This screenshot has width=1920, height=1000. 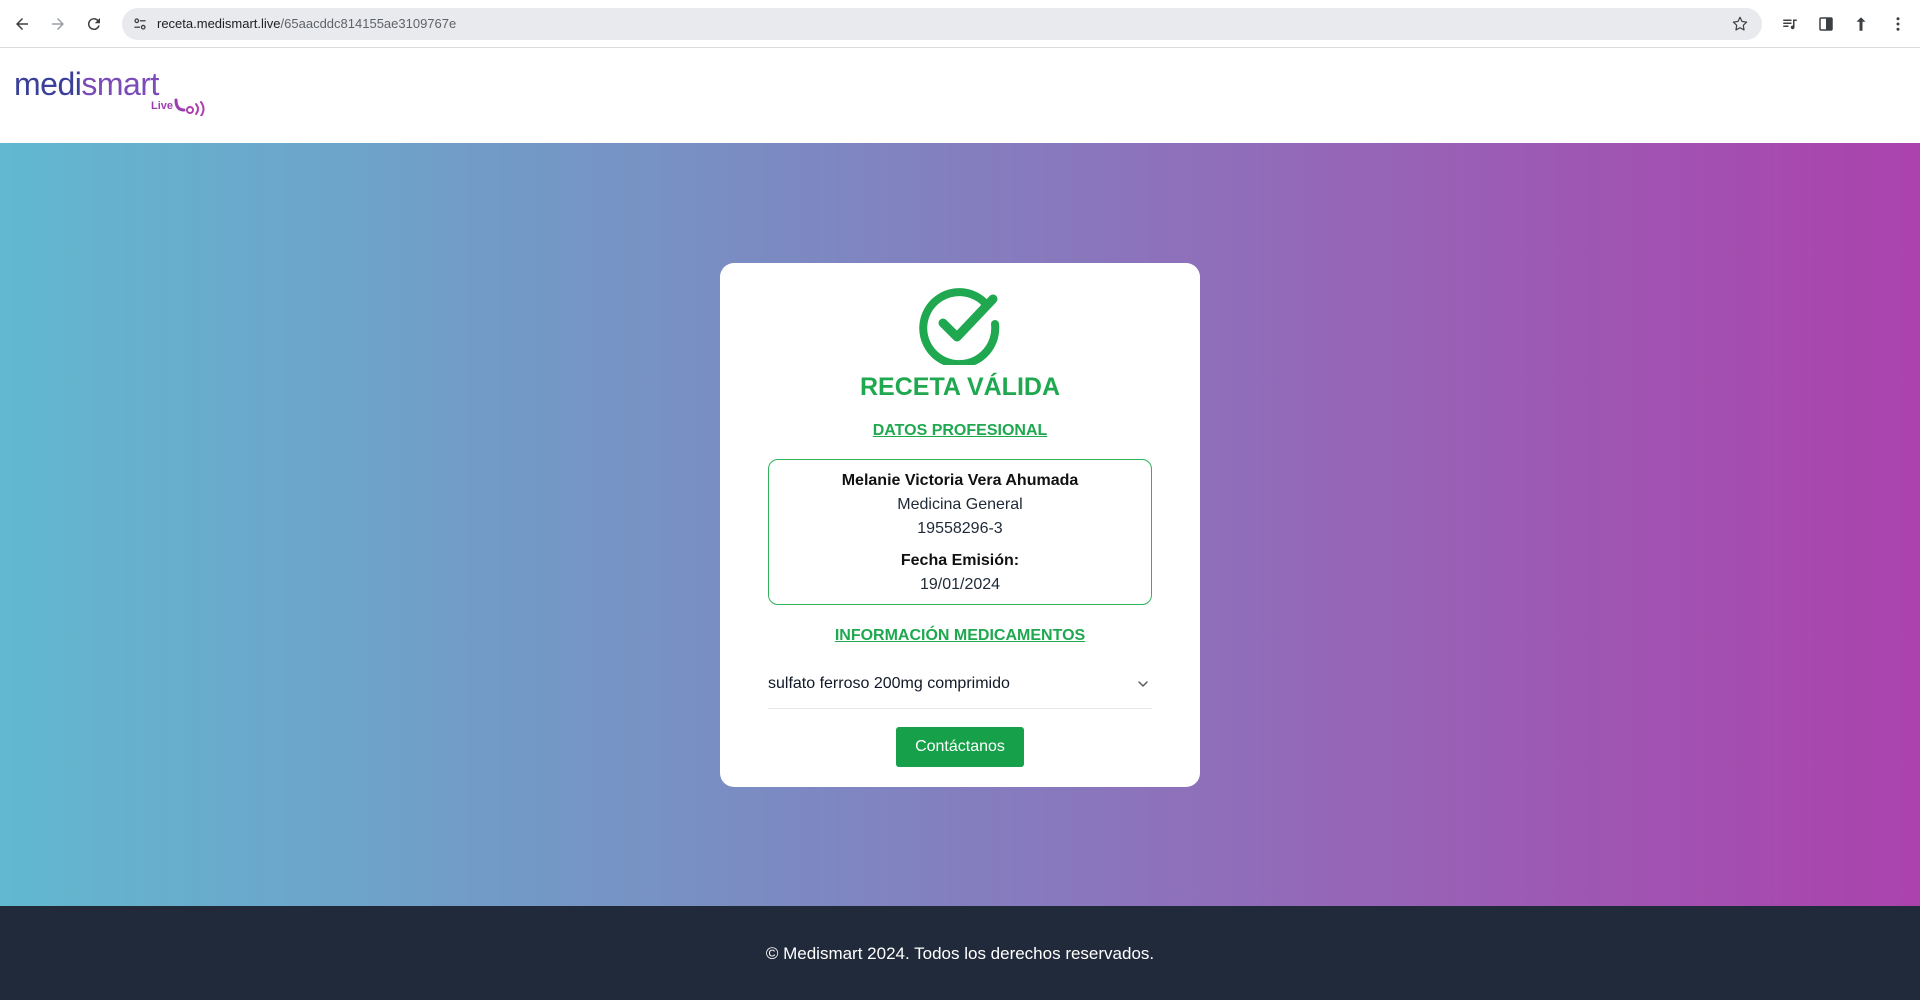 What do you see at coordinates (1826, 24) in the screenshot?
I see `side-panel-icon` at bounding box center [1826, 24].